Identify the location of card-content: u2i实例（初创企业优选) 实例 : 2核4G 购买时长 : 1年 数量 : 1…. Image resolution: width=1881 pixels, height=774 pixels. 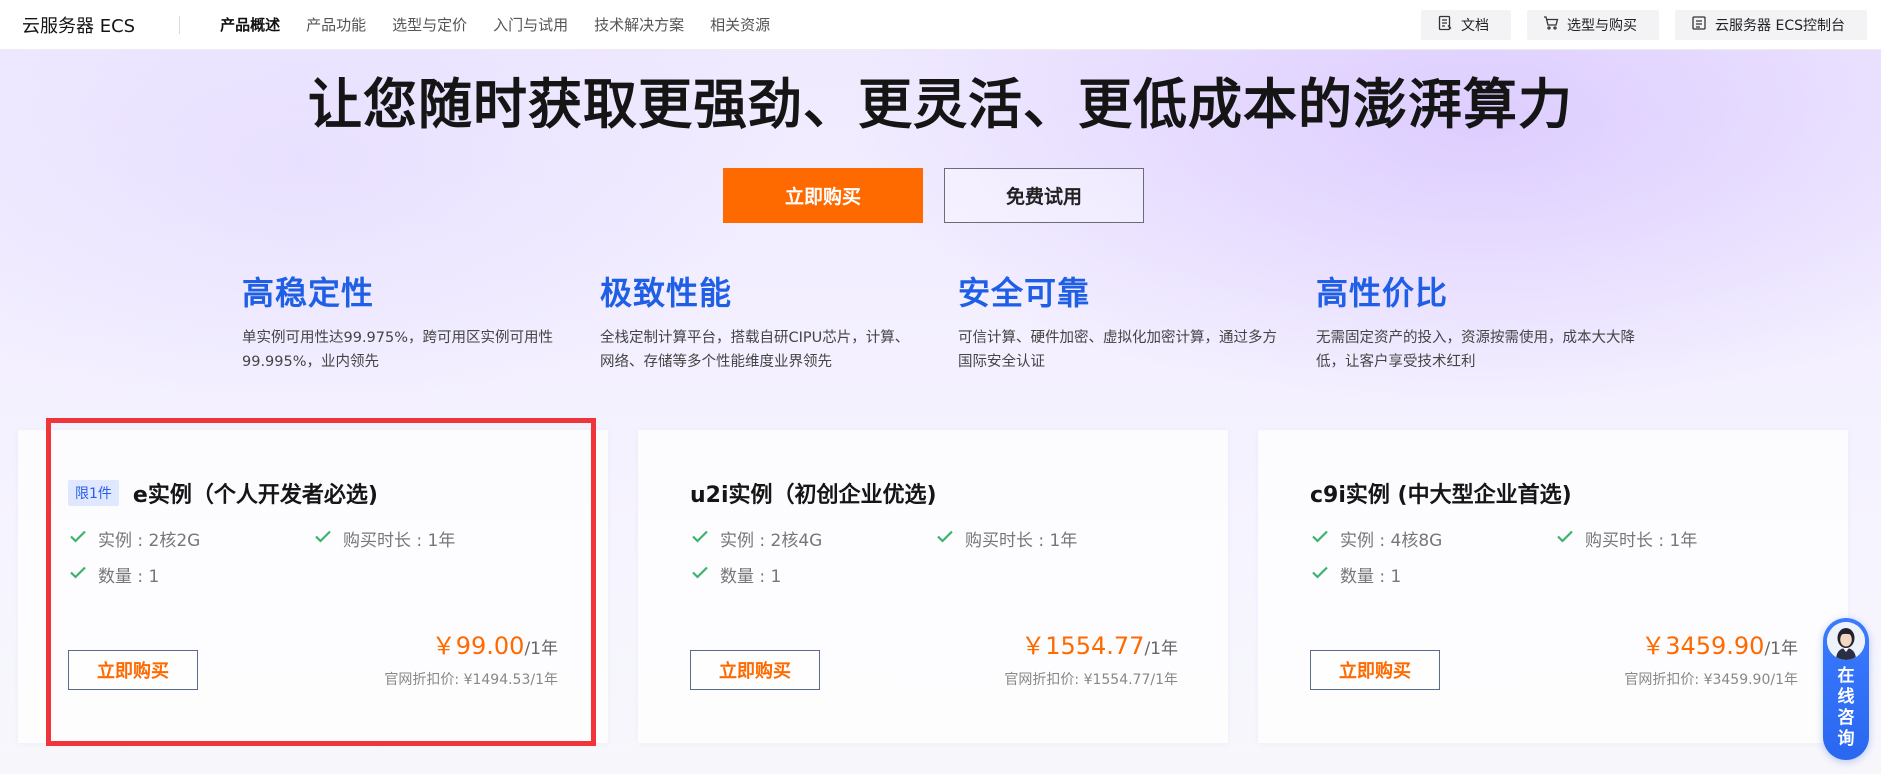
(934, 610).